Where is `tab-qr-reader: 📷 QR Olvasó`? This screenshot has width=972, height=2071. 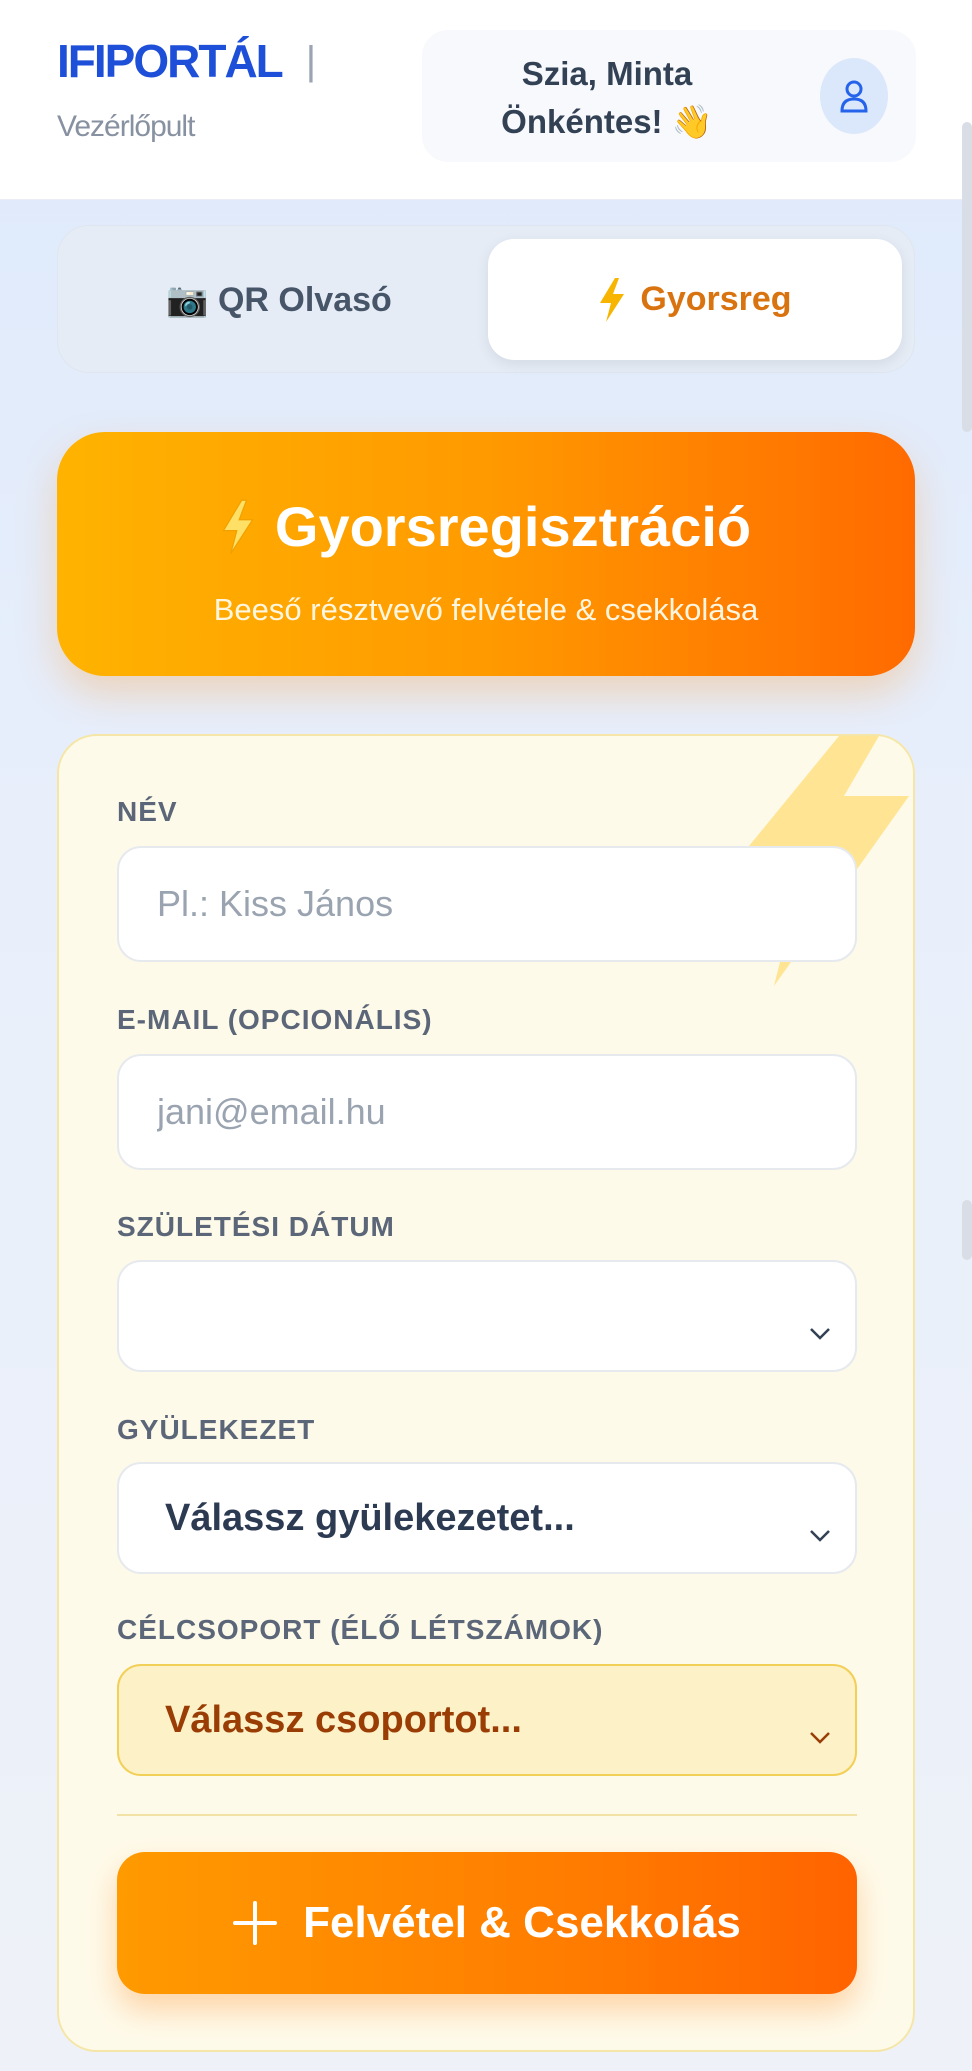
tab-qr-reader: 📷 QR Olvasó is located at coordinates (279, 299).